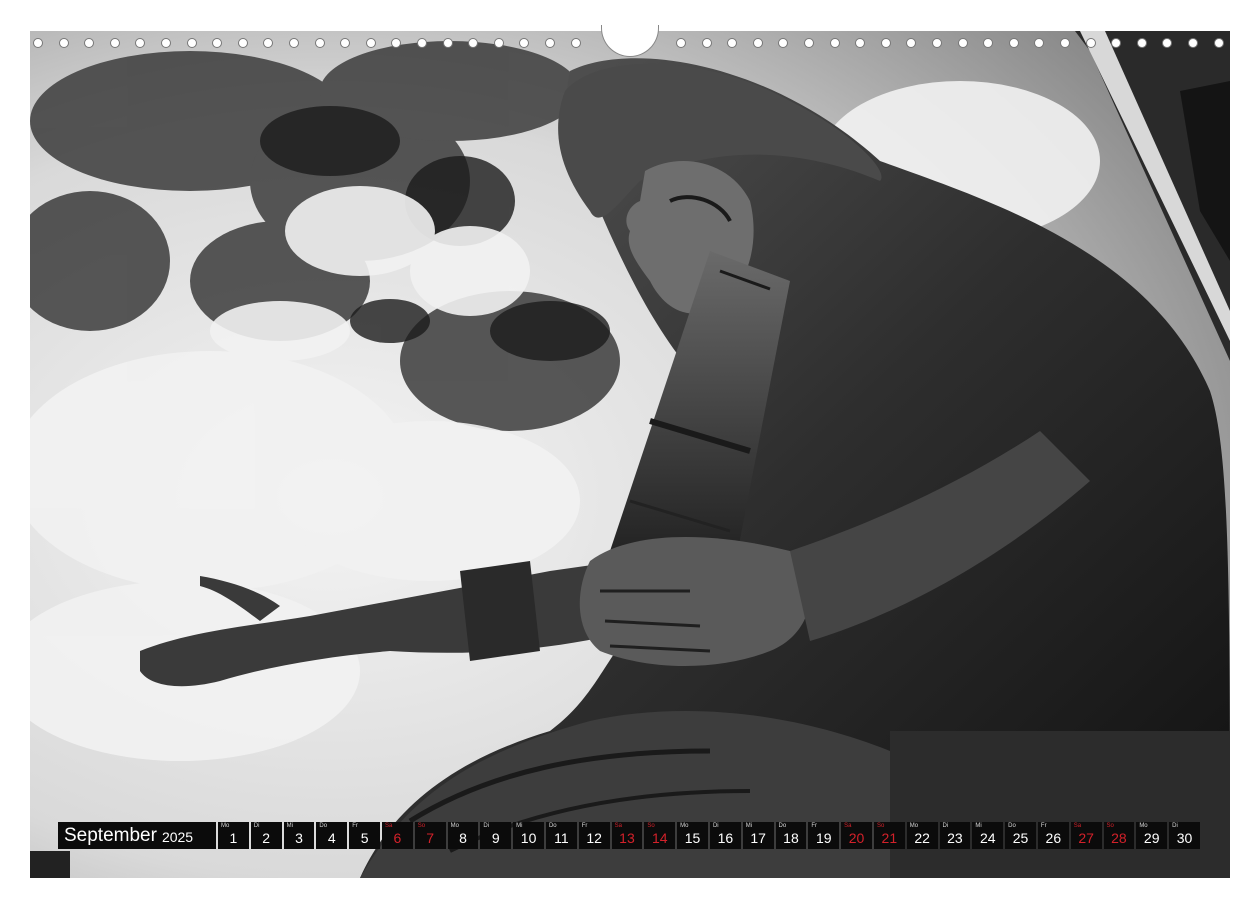 This screenshot has height=908, width=1260. I want to click on day-number: 29, so click(1151, 838).